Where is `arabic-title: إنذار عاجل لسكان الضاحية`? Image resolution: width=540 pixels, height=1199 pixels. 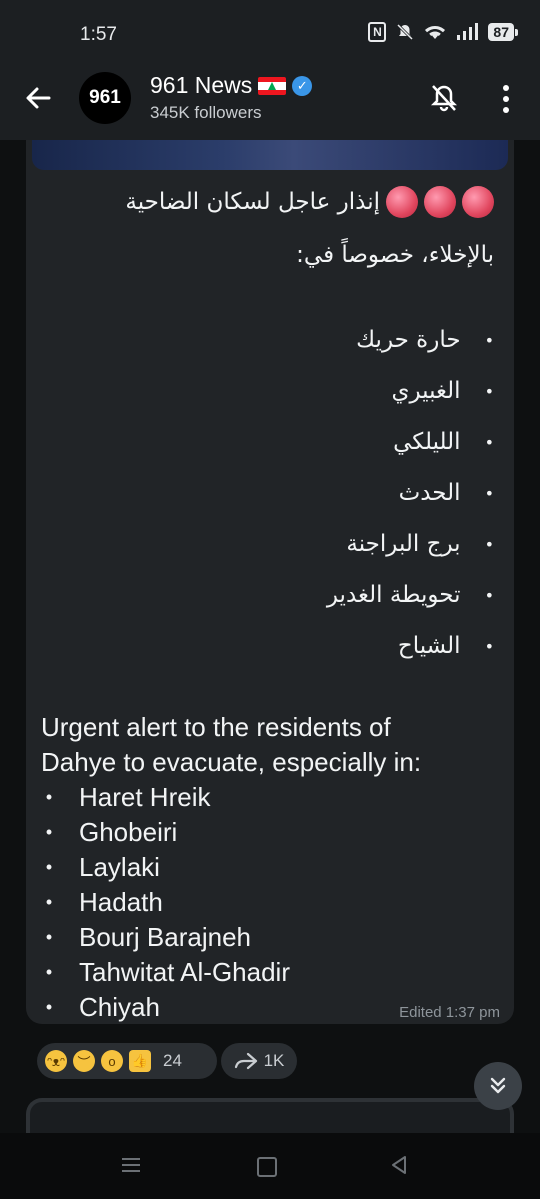 arabic-title: إنذار عاجل لسكان الضاحية is located at coordinates (252, 202).